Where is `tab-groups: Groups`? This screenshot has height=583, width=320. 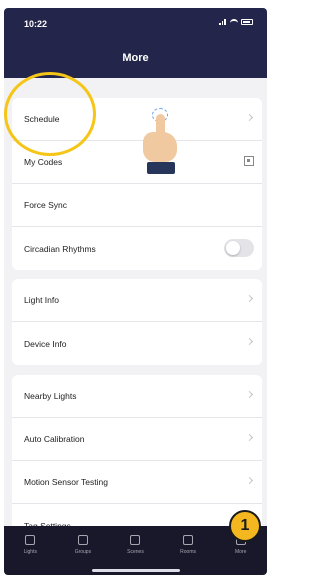 tab-groups: Groups is located at coordinates (83, 550).